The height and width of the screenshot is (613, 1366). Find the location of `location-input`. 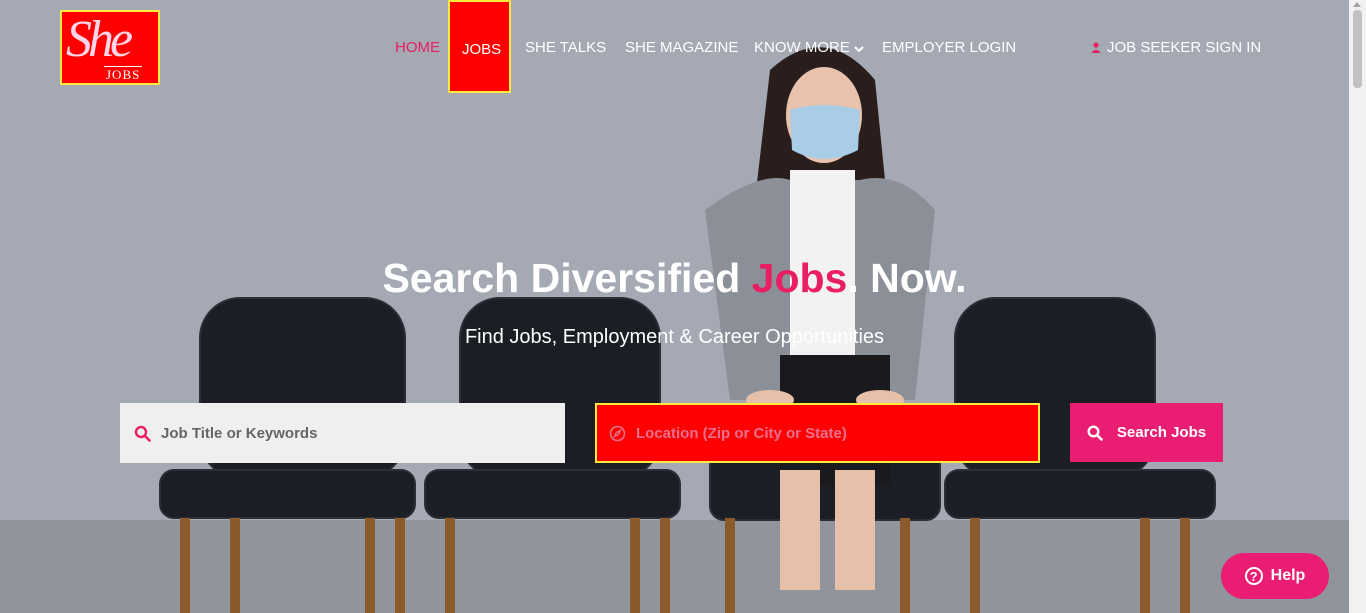

location-input is located at coordinates (826, 433).